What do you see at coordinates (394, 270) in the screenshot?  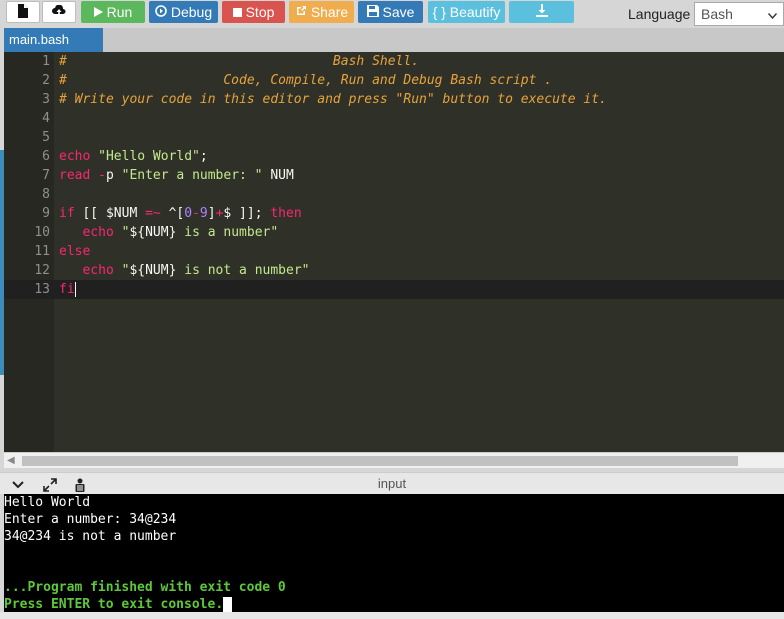 I see `code-line: 12 echo "${NUM} is not a number"` at bounding box center [394, 270].